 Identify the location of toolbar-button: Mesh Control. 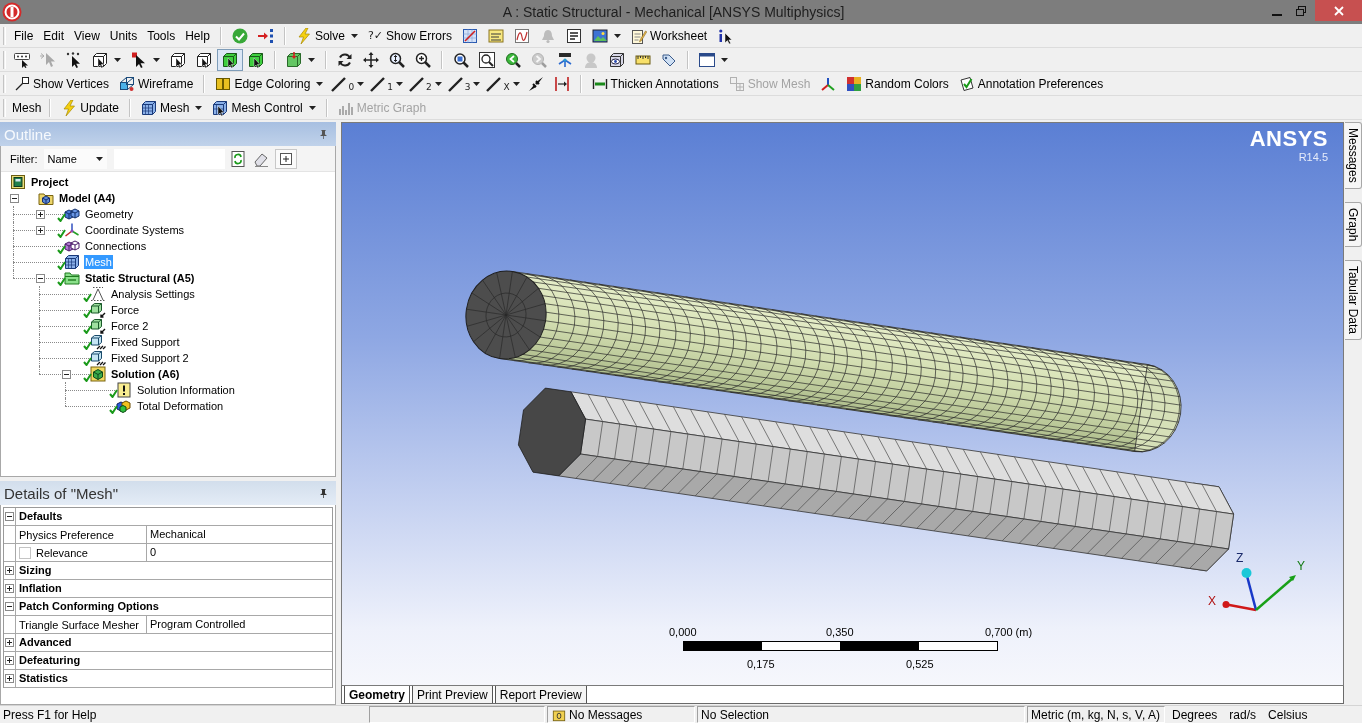
(264, 107).